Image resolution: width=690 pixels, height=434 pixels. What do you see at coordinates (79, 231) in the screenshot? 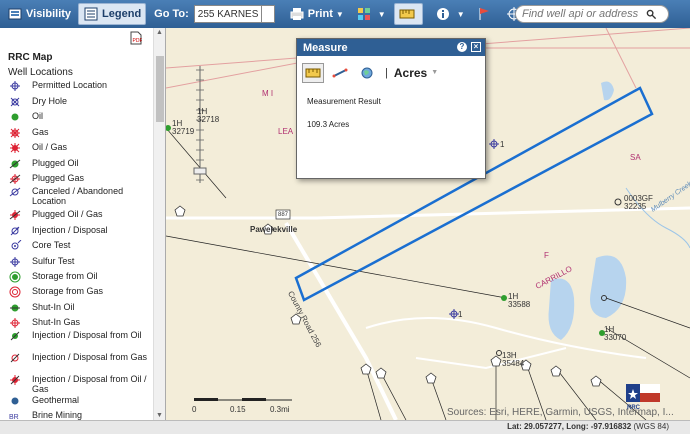
I see `legend-item: Injection / Disposal` at bounding box center [79, 231].